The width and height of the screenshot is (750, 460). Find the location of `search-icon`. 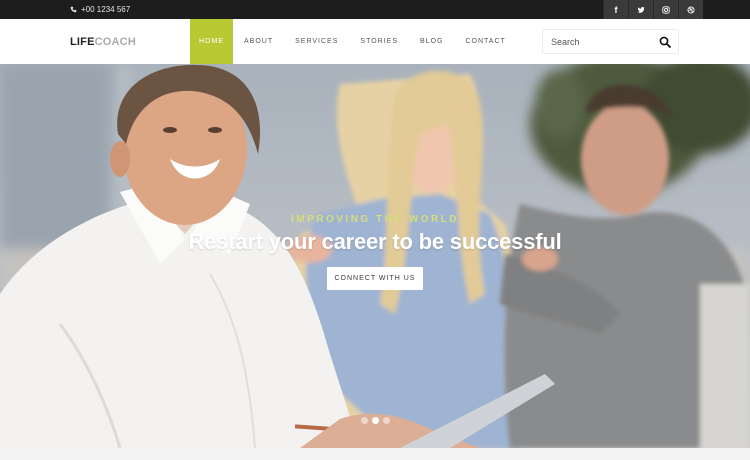

search-icon is located at coordinates (665, 42).